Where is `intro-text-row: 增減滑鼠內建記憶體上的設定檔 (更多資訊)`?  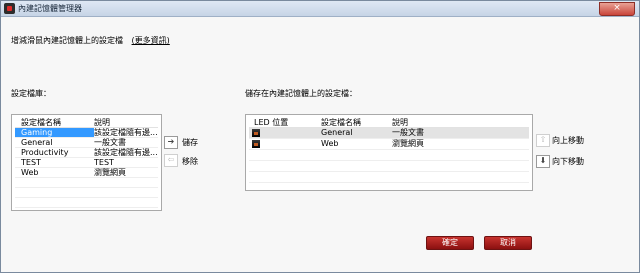 intro-text-row: 增減滑鼠內建記憶體上的設定檔 (更多資訊) is located at coordinates (90, 40).